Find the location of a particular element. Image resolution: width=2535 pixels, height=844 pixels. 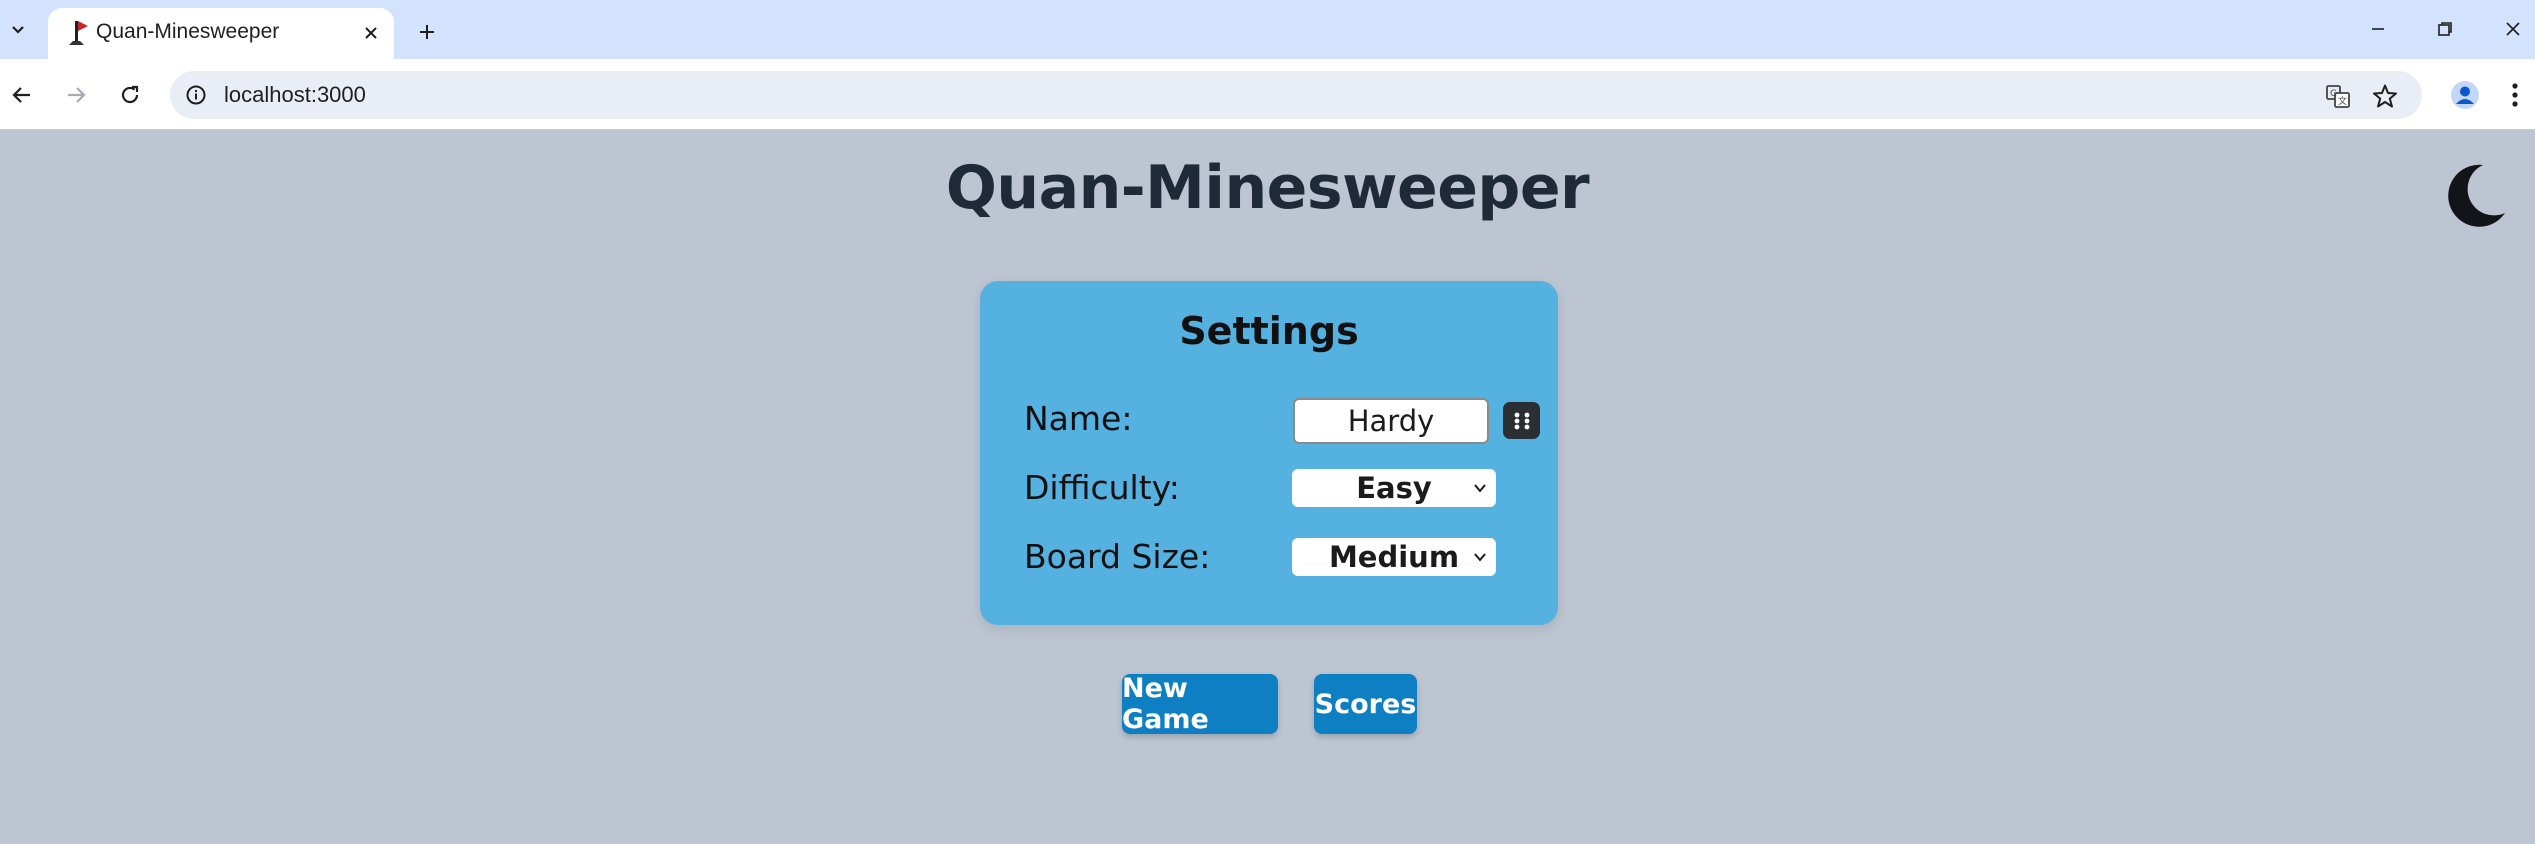

tab-search-button is located at coordinates (18, 29).